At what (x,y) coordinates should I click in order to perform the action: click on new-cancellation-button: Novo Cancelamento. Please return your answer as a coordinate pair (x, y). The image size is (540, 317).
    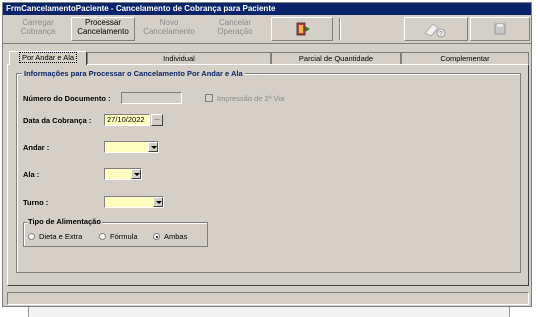
    Looking at the image, I should click on (169, 29).